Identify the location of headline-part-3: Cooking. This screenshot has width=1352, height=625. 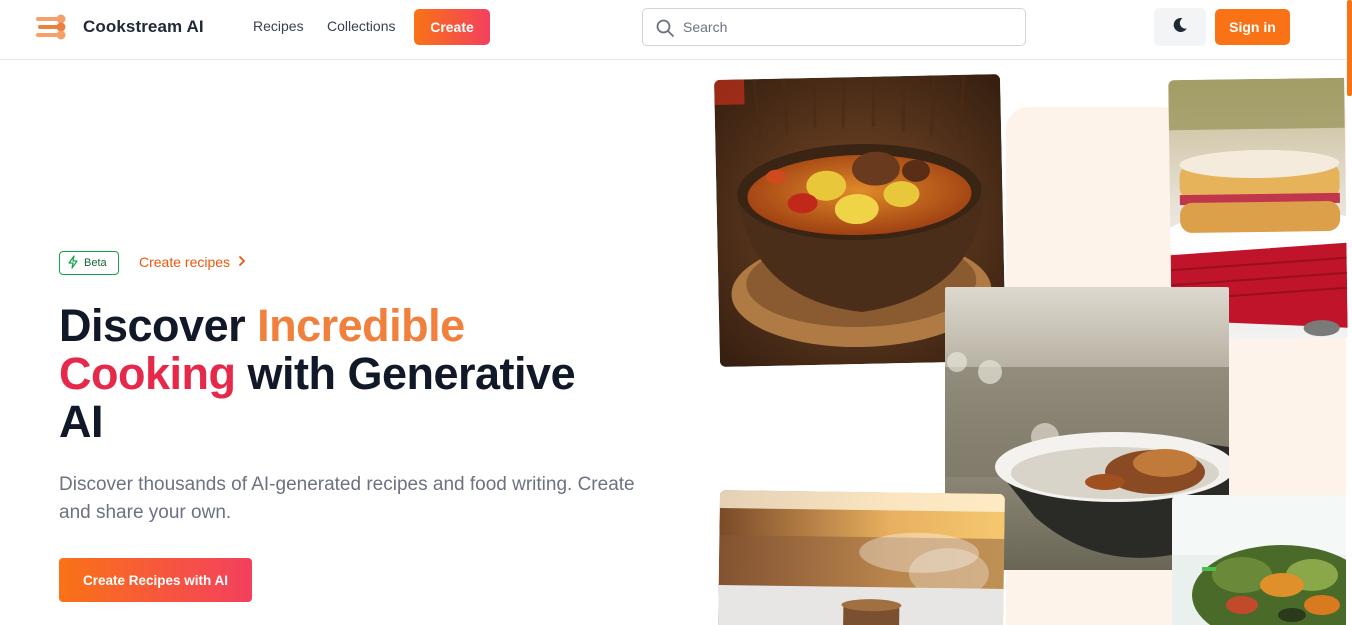
(147, 373).